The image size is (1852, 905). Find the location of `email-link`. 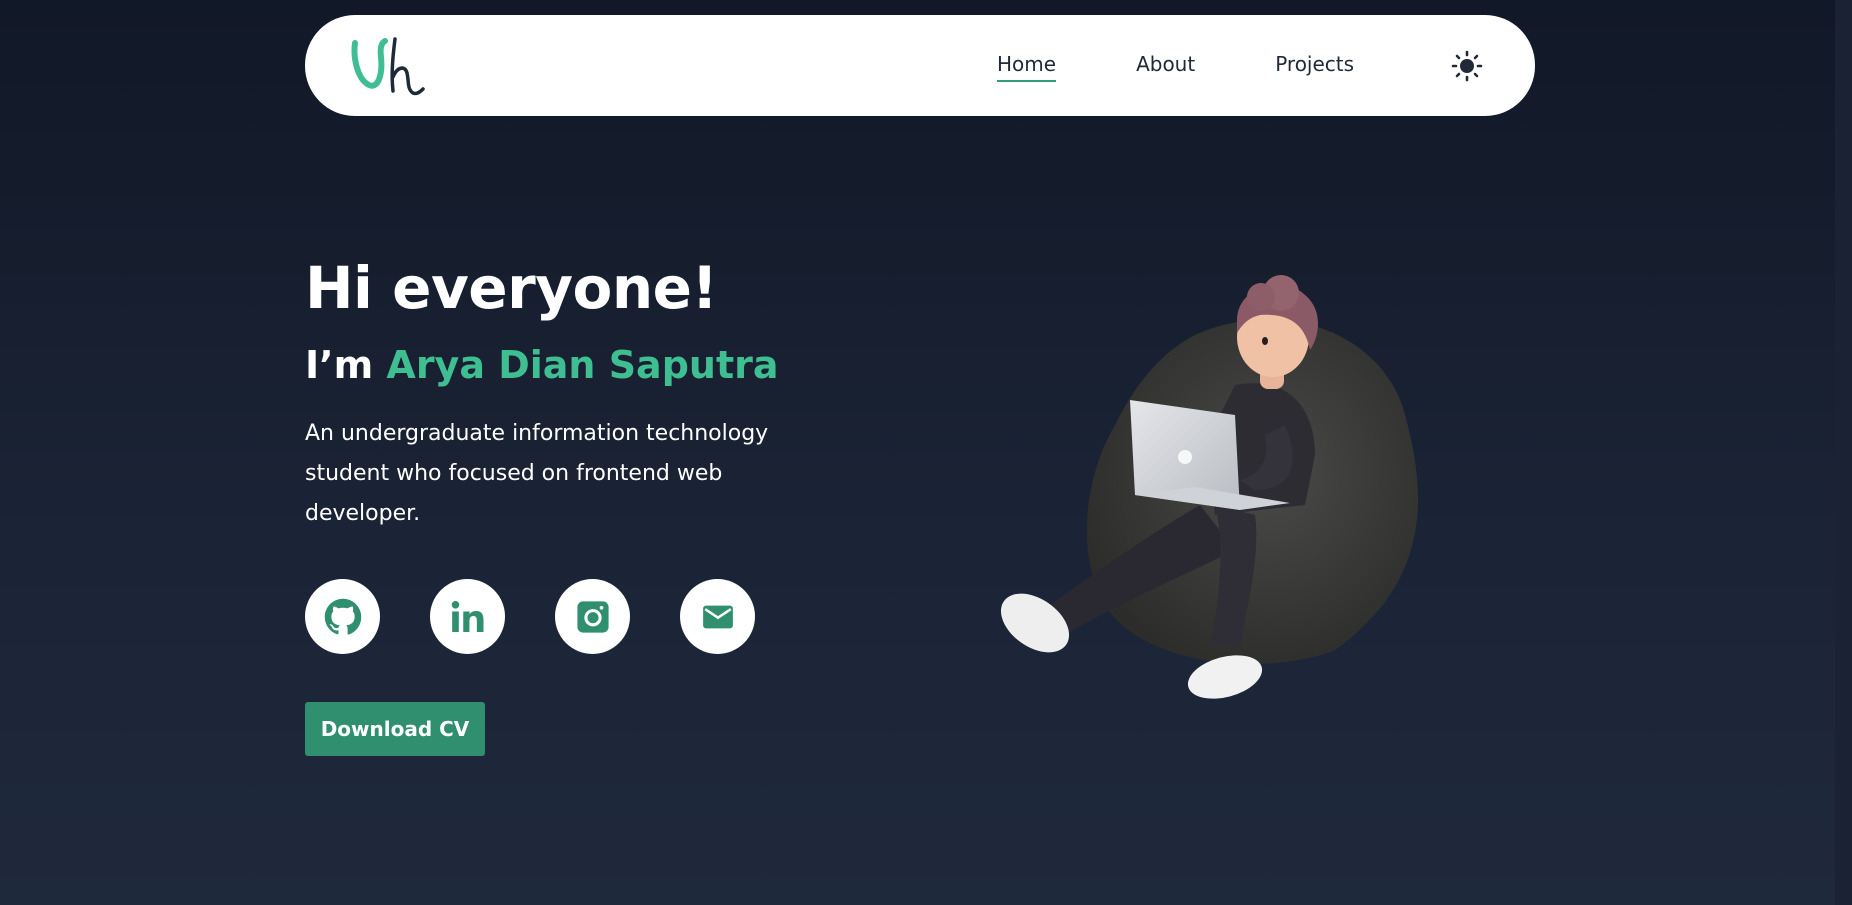

email-link is located at coordinates (717, 616).